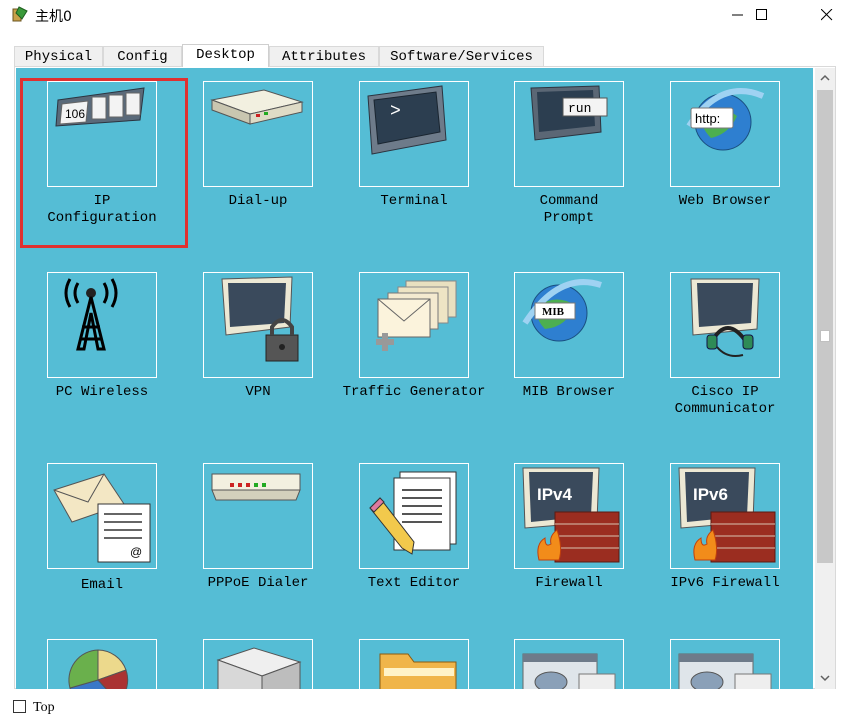  Describe the element at coordinates (579, 108) in the screenshot. I see `svg-text: run` at that location.